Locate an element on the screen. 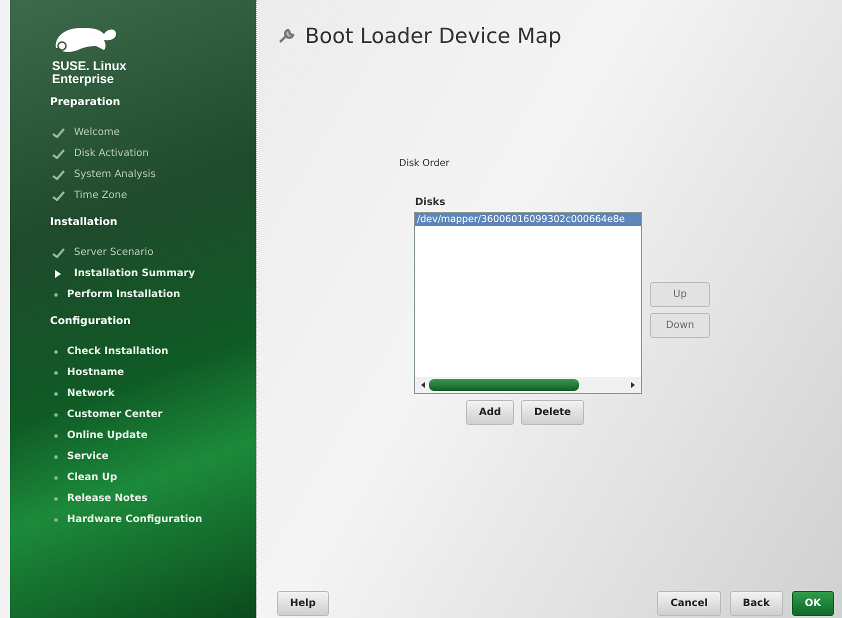 The height and width of the screenshot is (618, 842). step-label: Online Update is located at coordinates (107, 435).